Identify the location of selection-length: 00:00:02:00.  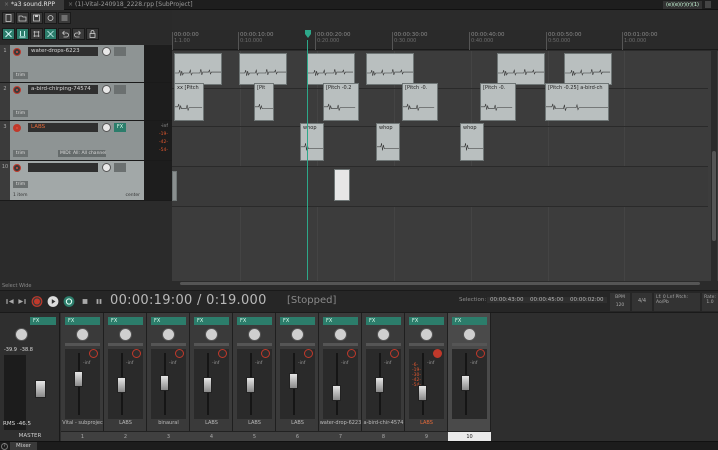
(587, 300).